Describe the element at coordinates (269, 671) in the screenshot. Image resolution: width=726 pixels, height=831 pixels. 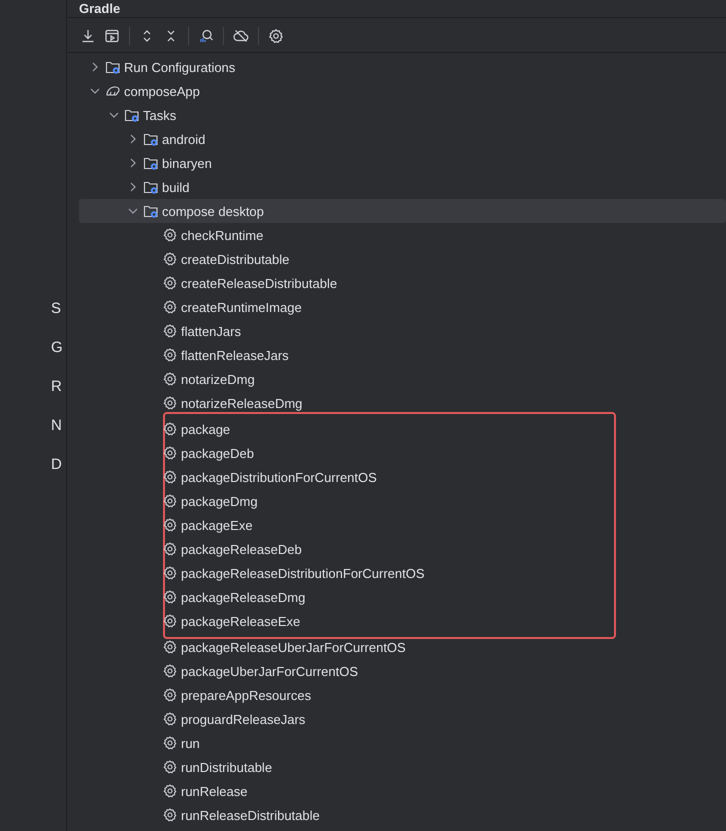
I see `task-label: packageUberJarForCurrentOS` at that location.